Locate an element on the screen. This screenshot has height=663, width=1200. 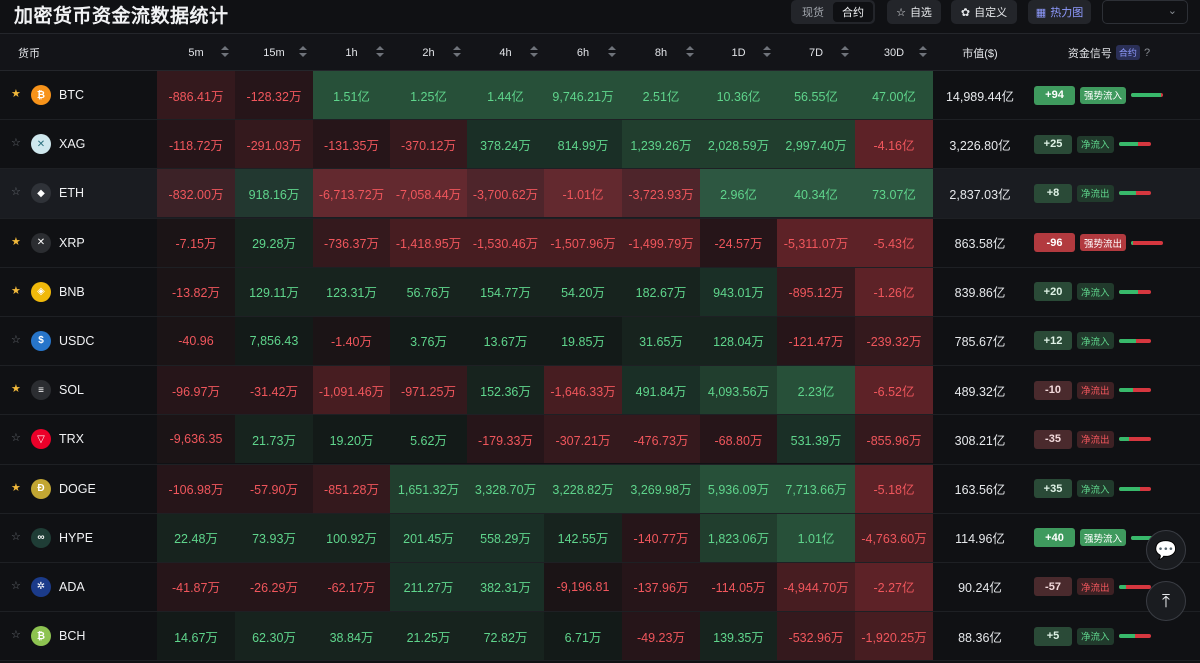
coin-symbol: XRP is located at coordinates (72, 243).